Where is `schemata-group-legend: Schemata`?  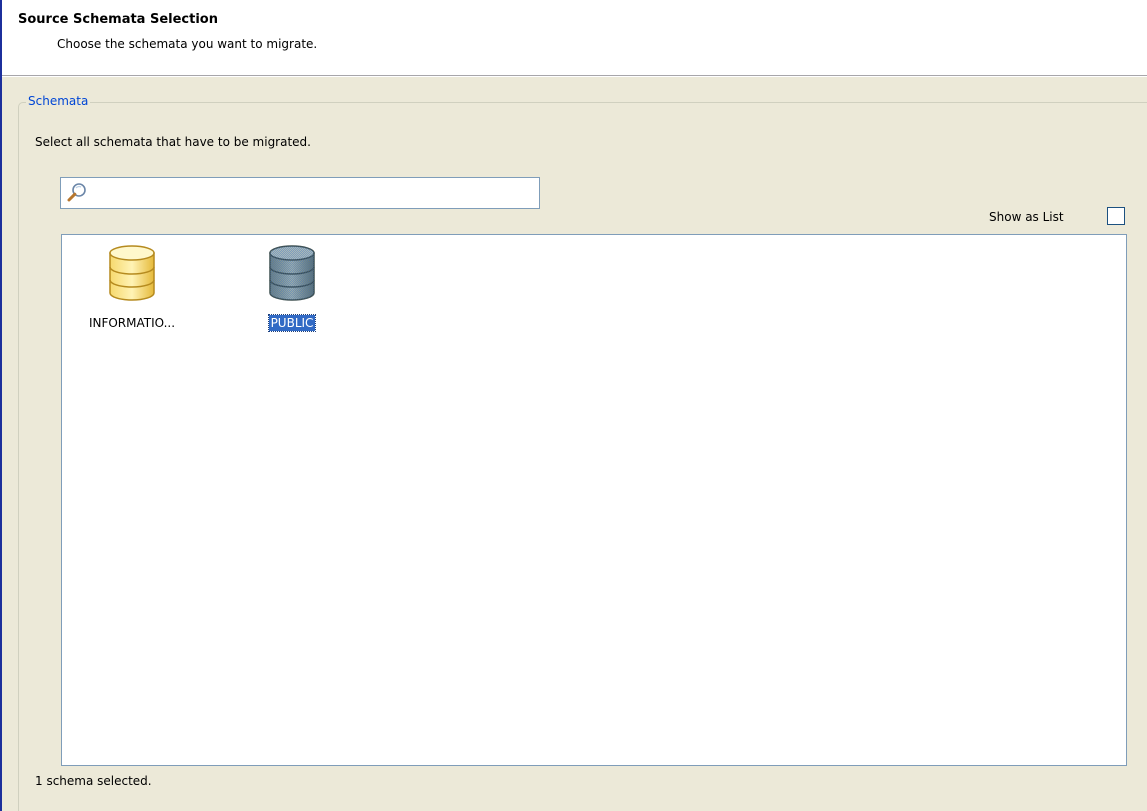 schemata-group-legend: Schemata is located at coordinates (58, 101).